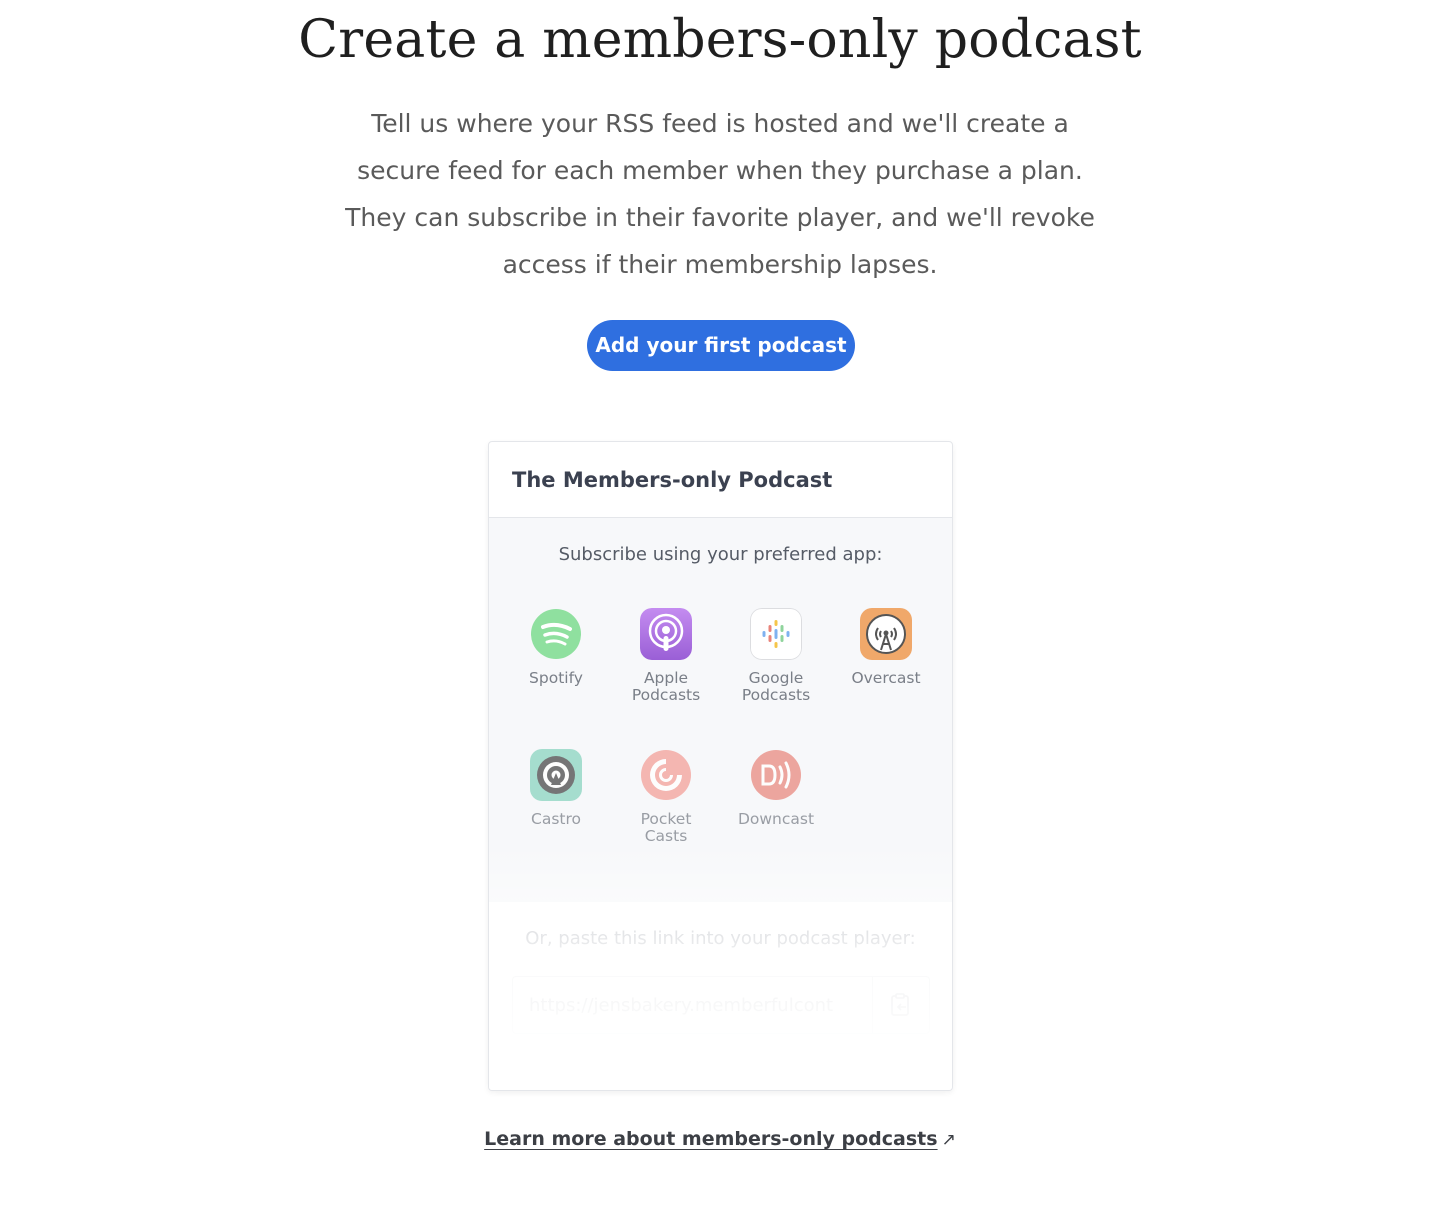 The width and height of the screenshot is (1440, 1210). I want to click on page-title: Create a members-only podcast, so click(720, 40).